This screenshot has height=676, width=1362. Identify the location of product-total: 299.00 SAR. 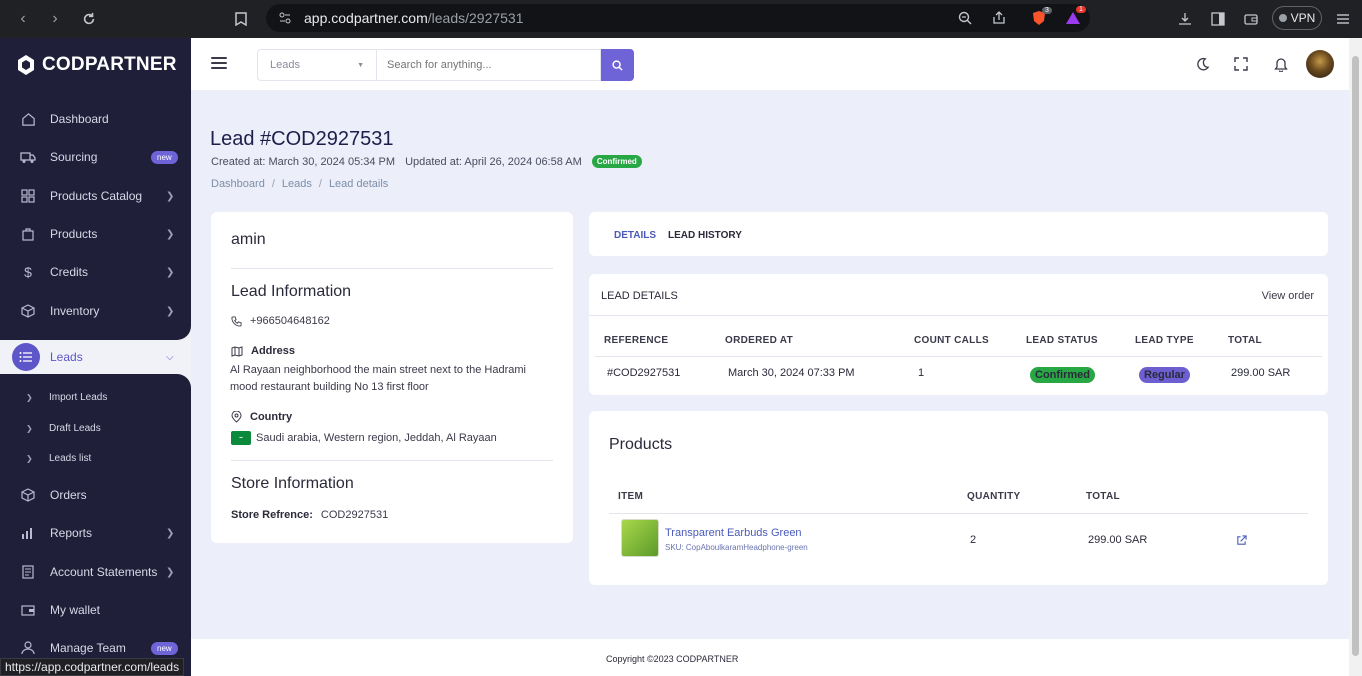
(1118, 540).